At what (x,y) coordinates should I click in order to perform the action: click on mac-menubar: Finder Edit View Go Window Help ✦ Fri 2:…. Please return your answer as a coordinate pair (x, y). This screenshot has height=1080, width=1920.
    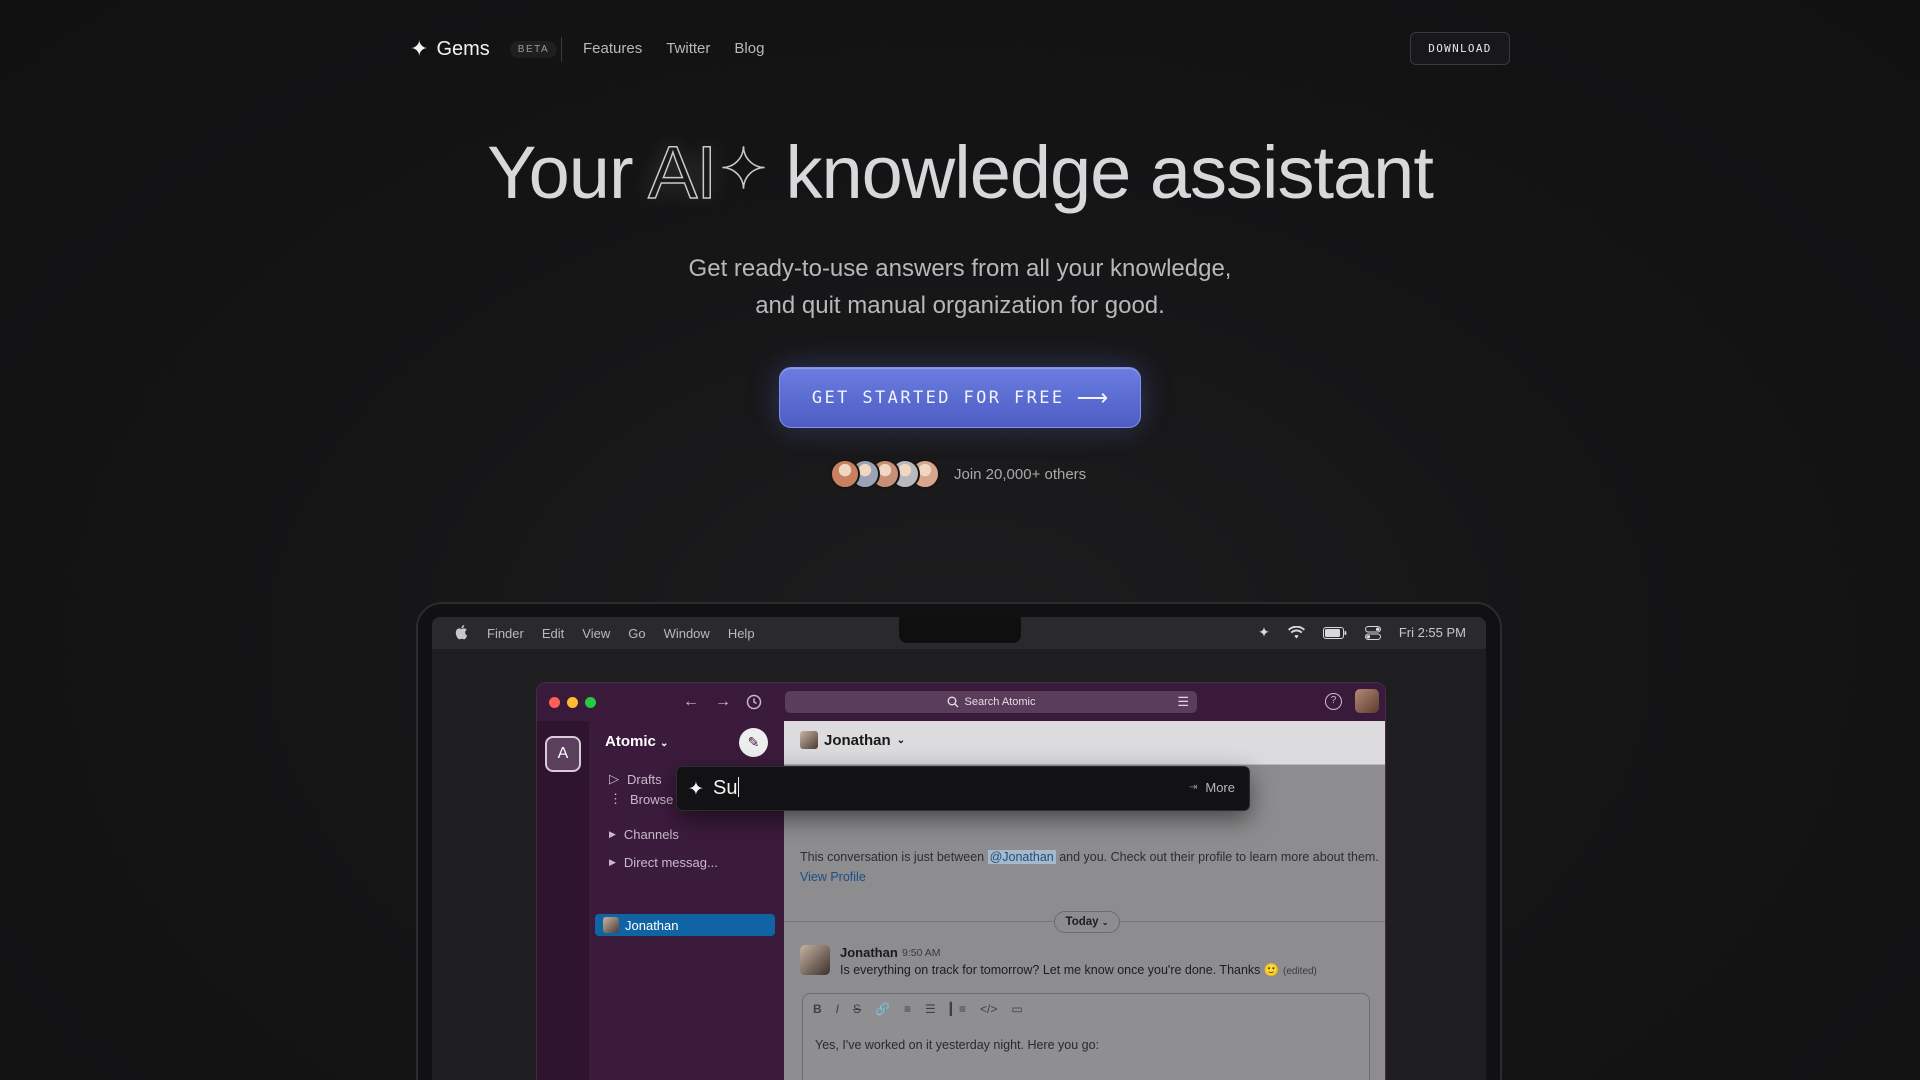
    Looking at the image, I should click on (959, 633).